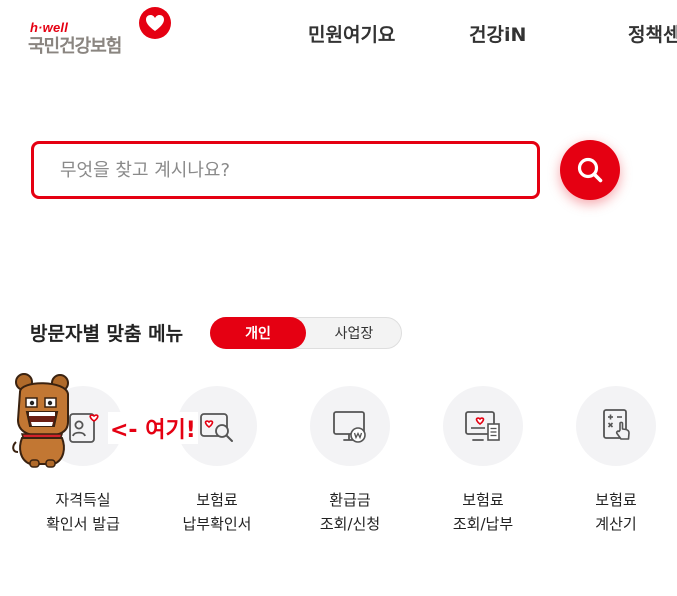 The width and height of the screenshot is (677, 596). What do you see at coordinates (217, 524) in the screenshot?
I see `menu-label-line2: 납부확인서` at bounding box center [217, 524].